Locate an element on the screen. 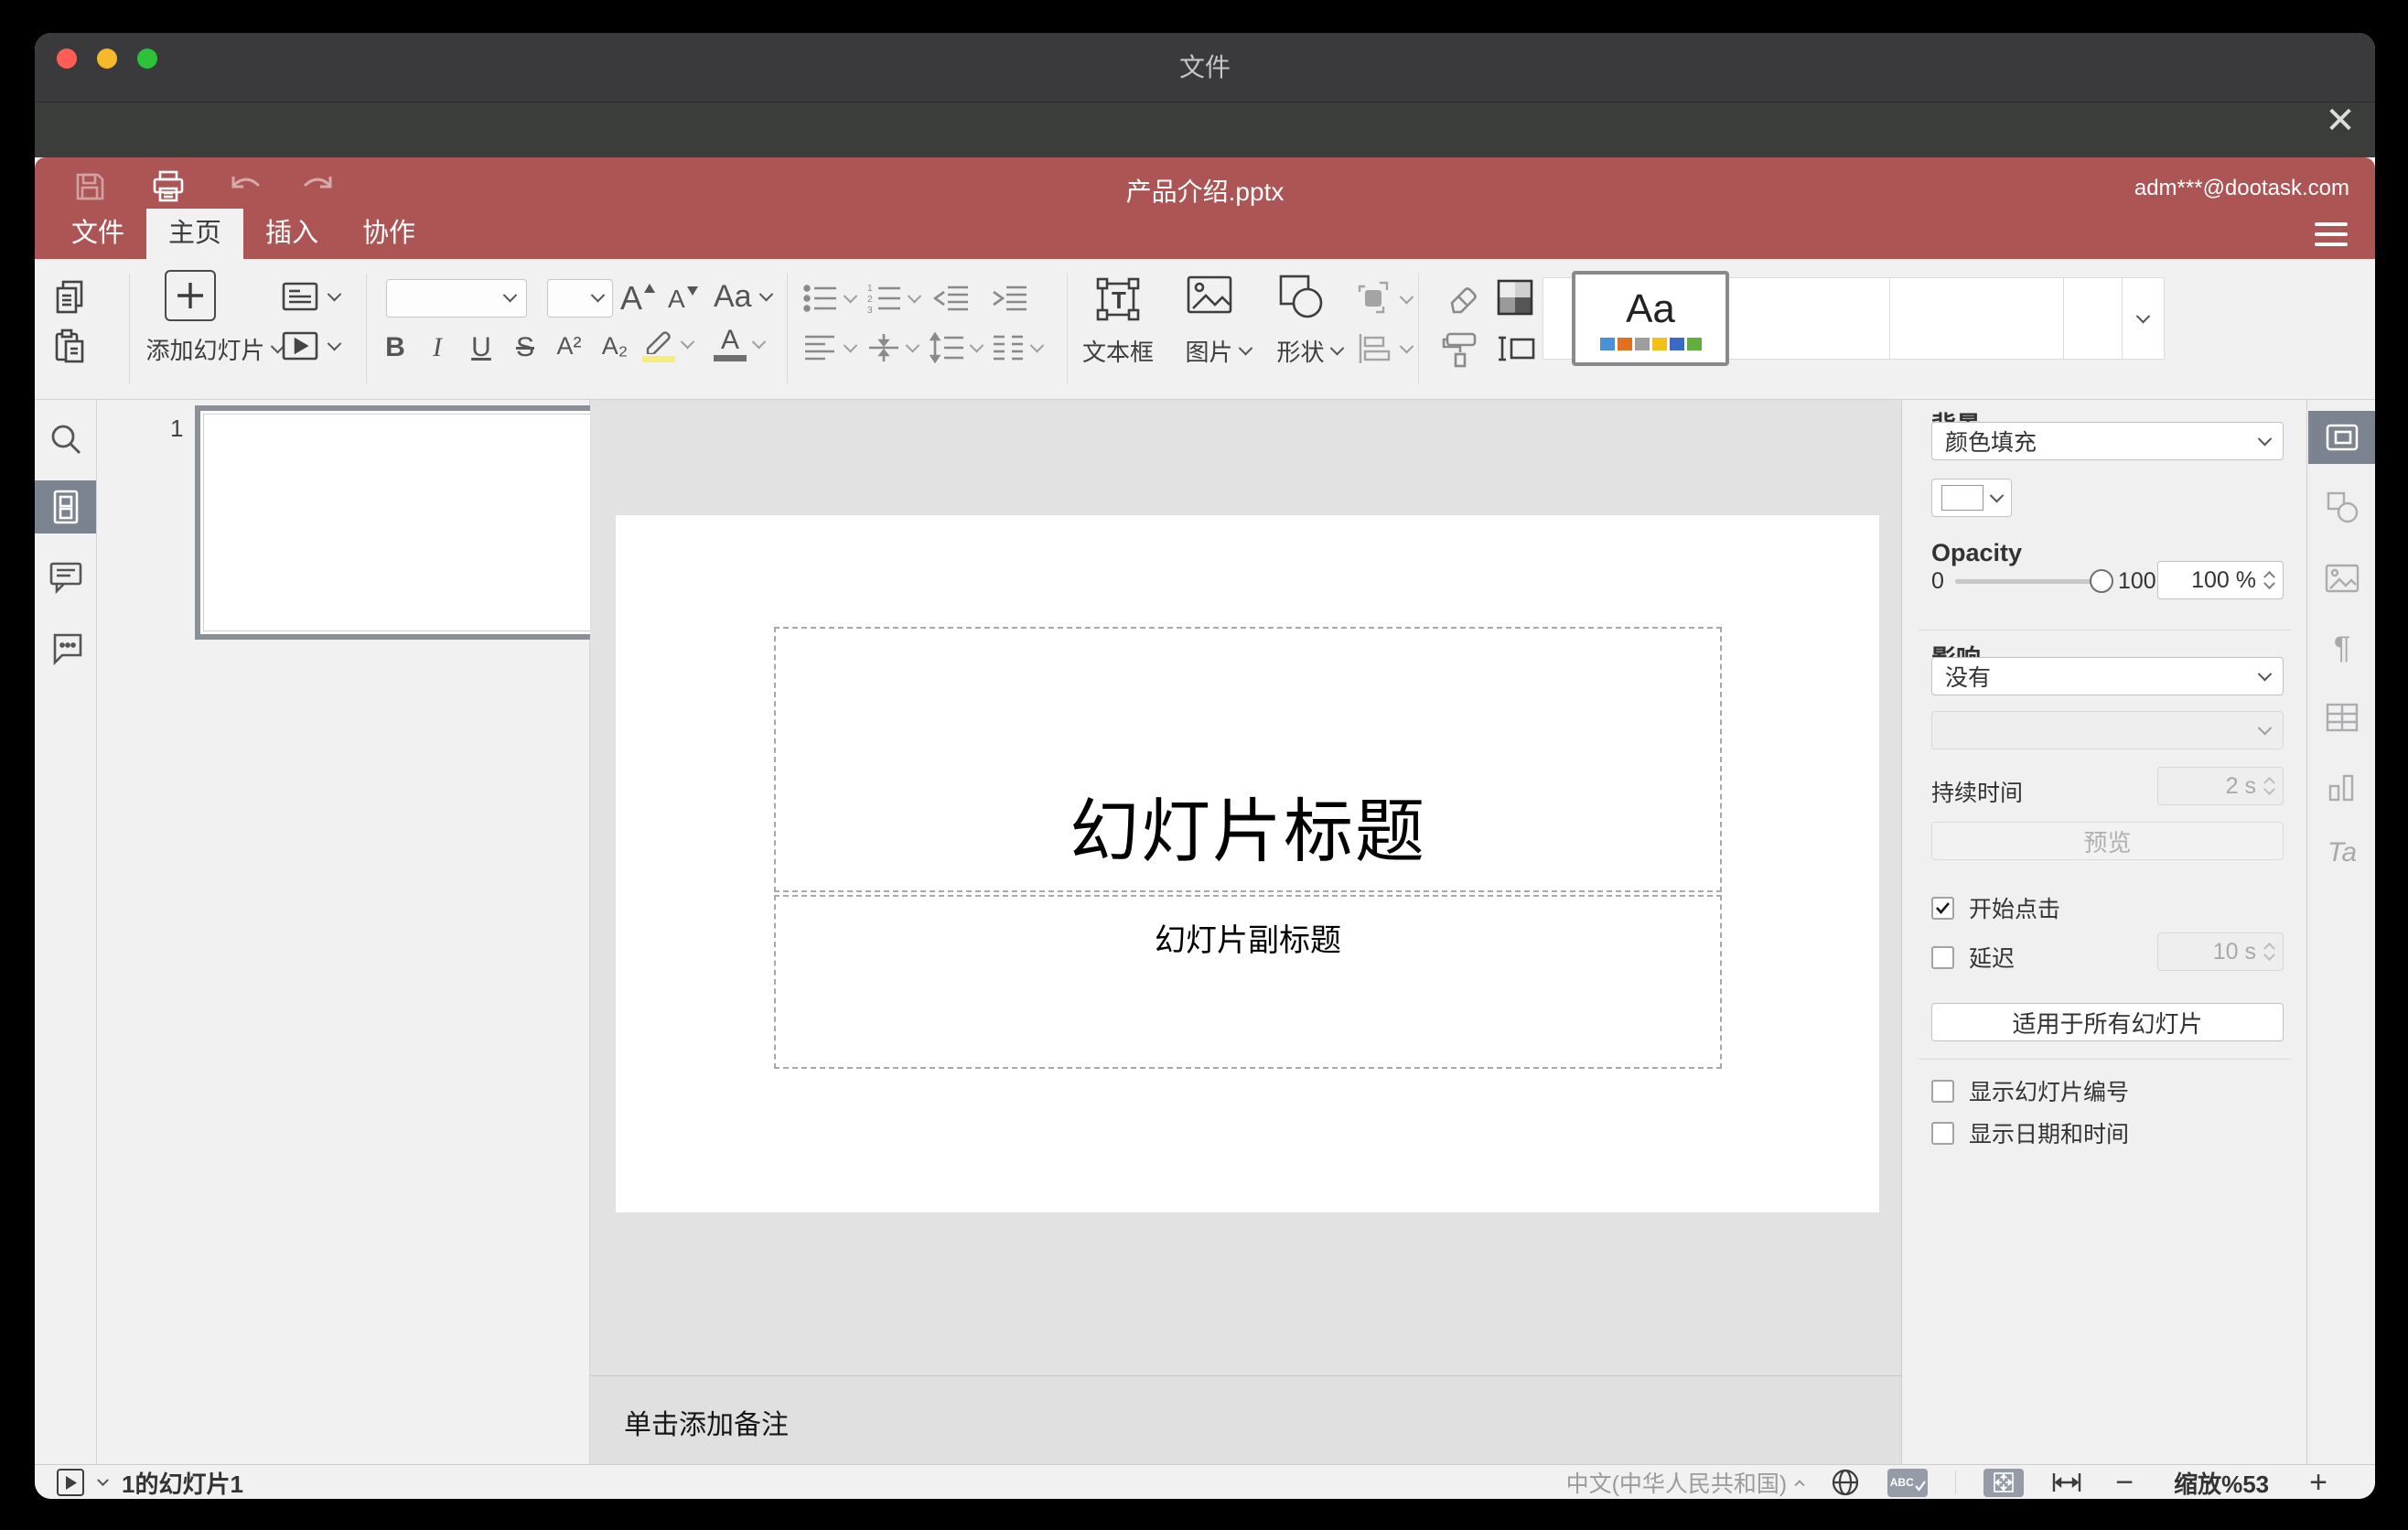  bold-button: B is located at coordinates (395, 347).